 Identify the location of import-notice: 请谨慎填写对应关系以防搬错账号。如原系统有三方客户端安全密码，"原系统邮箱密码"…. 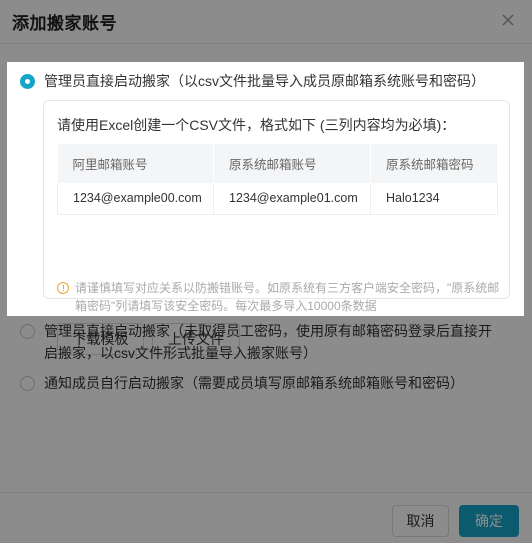
(279, 297).